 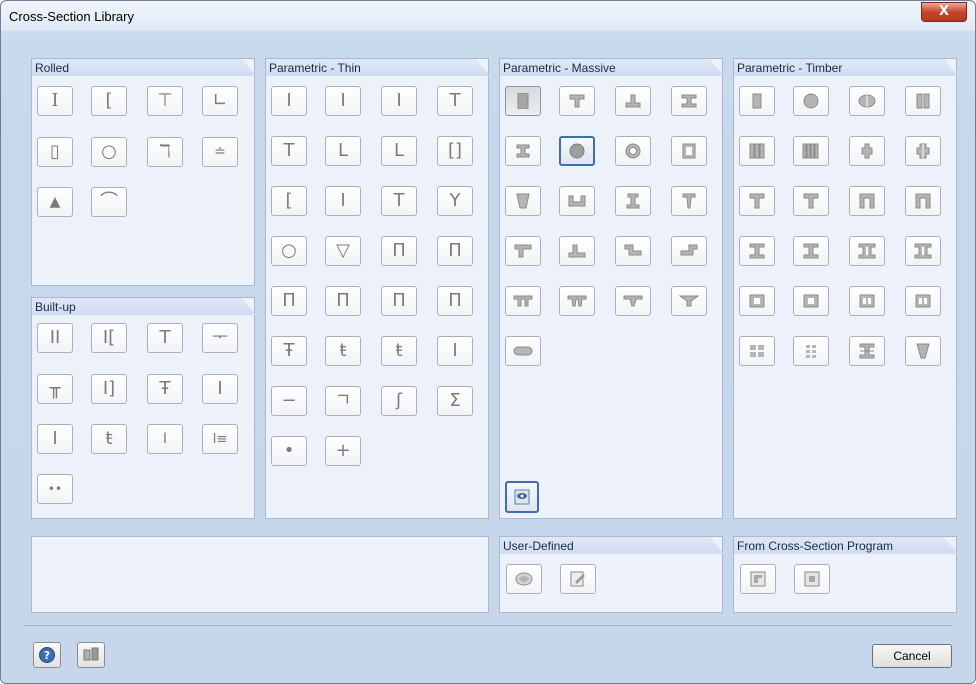 I want to click on builtup-i-thin-button: I, so click(x=165, y=439).